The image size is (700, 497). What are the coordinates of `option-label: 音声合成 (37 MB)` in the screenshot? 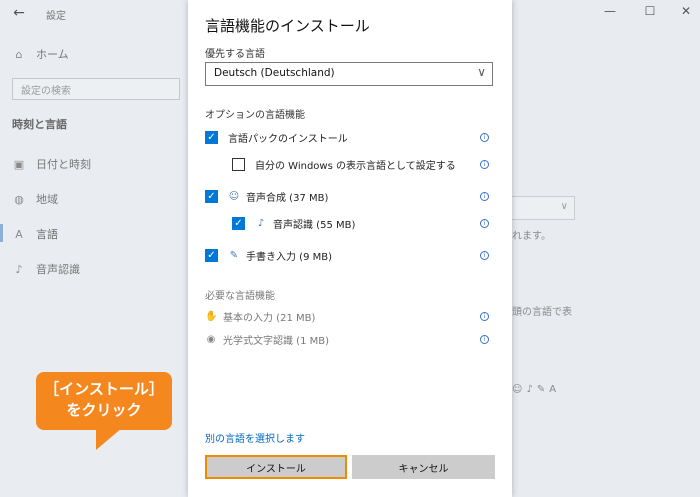 It's located at (287, 198).